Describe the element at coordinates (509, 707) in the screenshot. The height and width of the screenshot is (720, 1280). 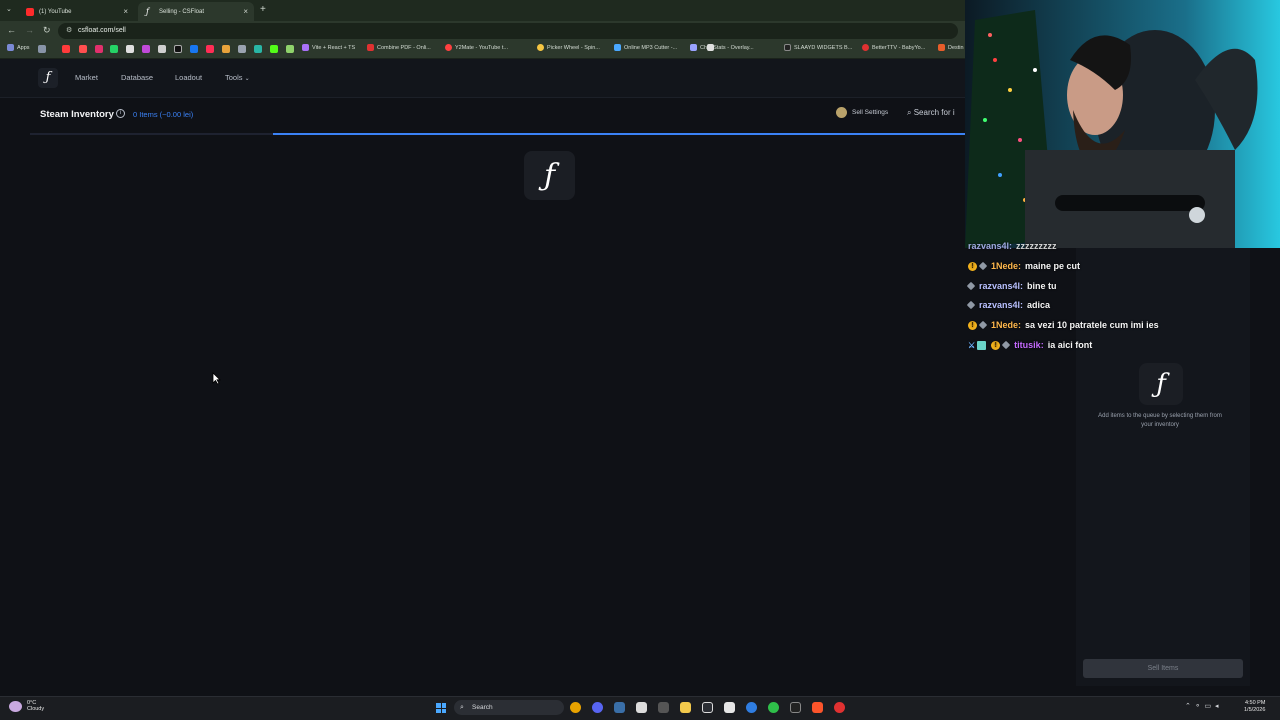
I see `taskbar-search-input: ⌕ Search` at that location.